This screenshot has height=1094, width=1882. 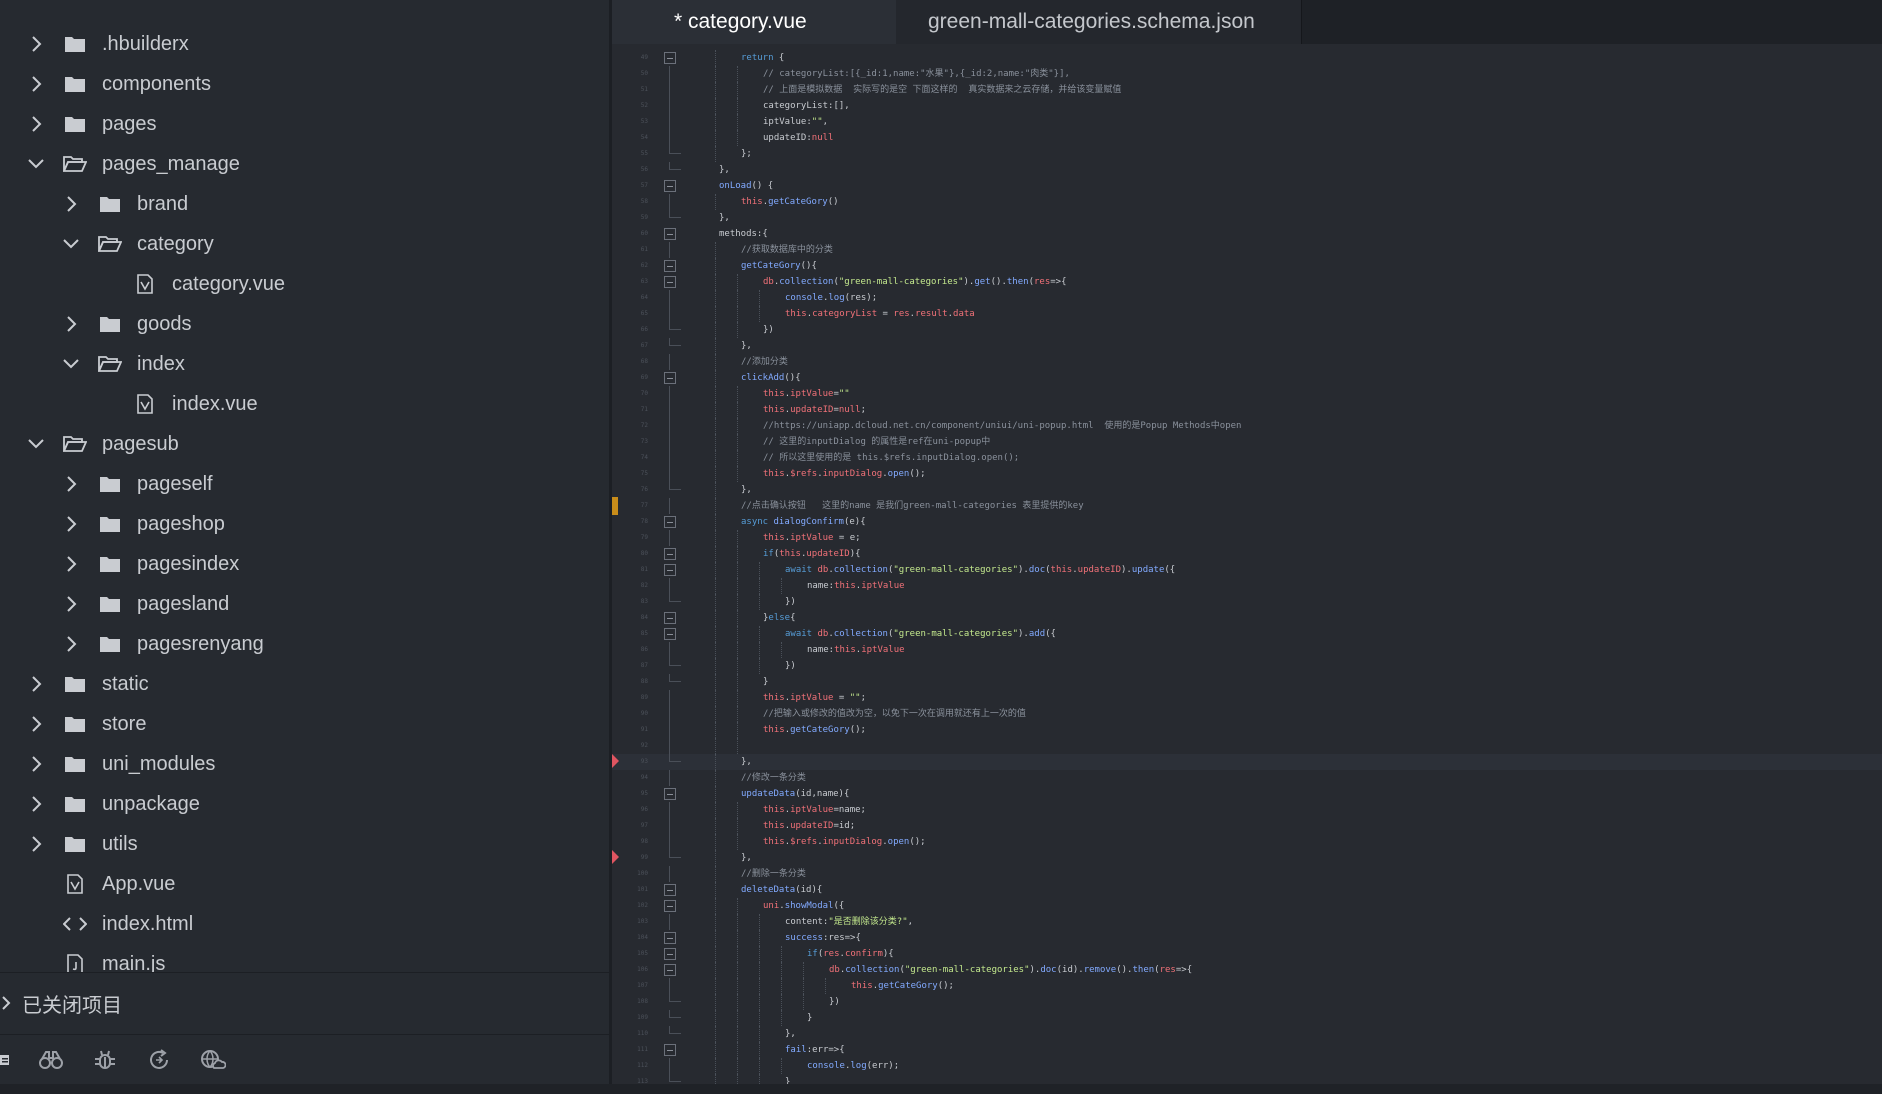 I want to click on code-line: 60 methods:{, so click(x=1247, y=234).